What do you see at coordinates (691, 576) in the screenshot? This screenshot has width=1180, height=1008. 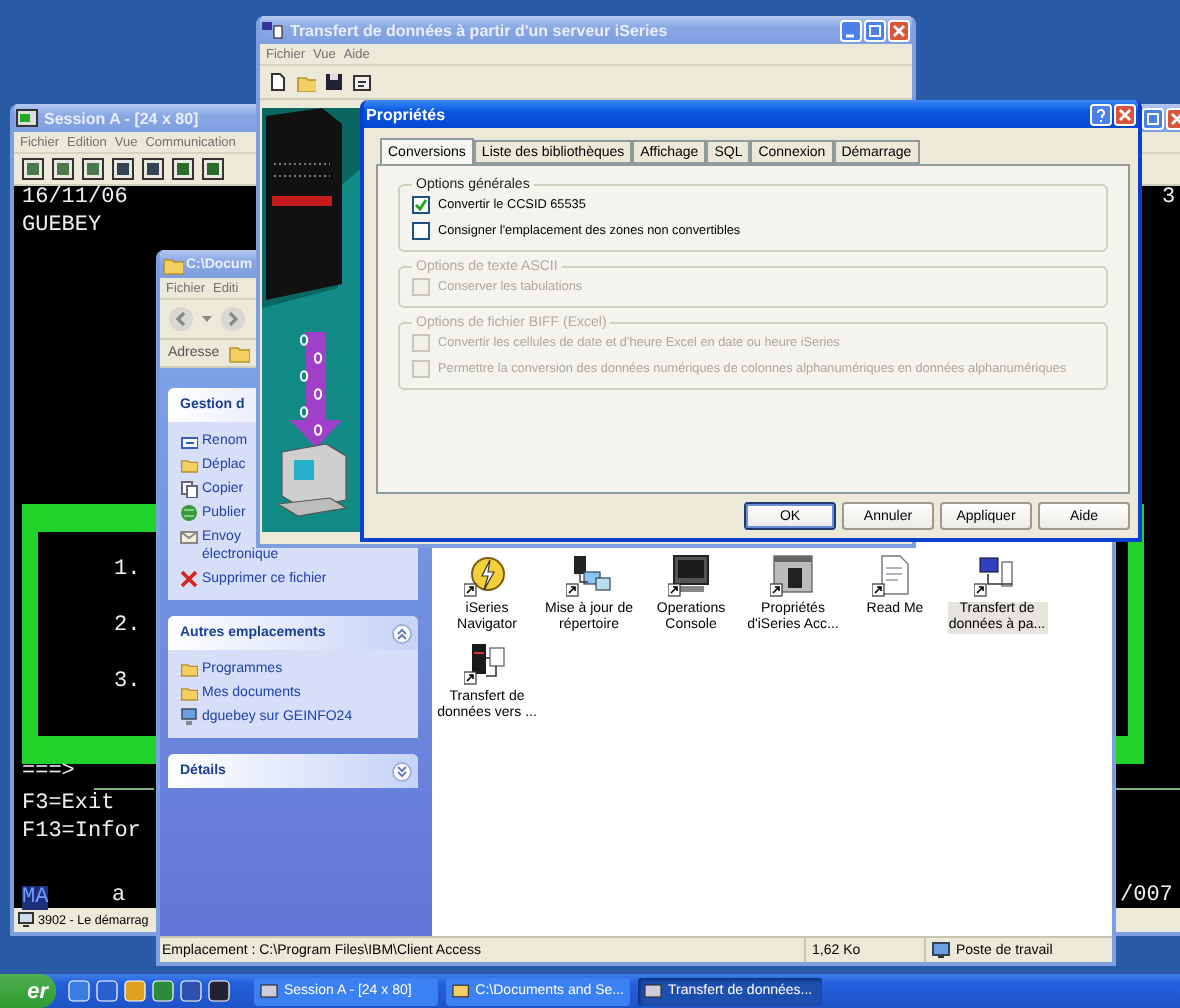 I see `monitor-icon` at bounding box center [691, 576].